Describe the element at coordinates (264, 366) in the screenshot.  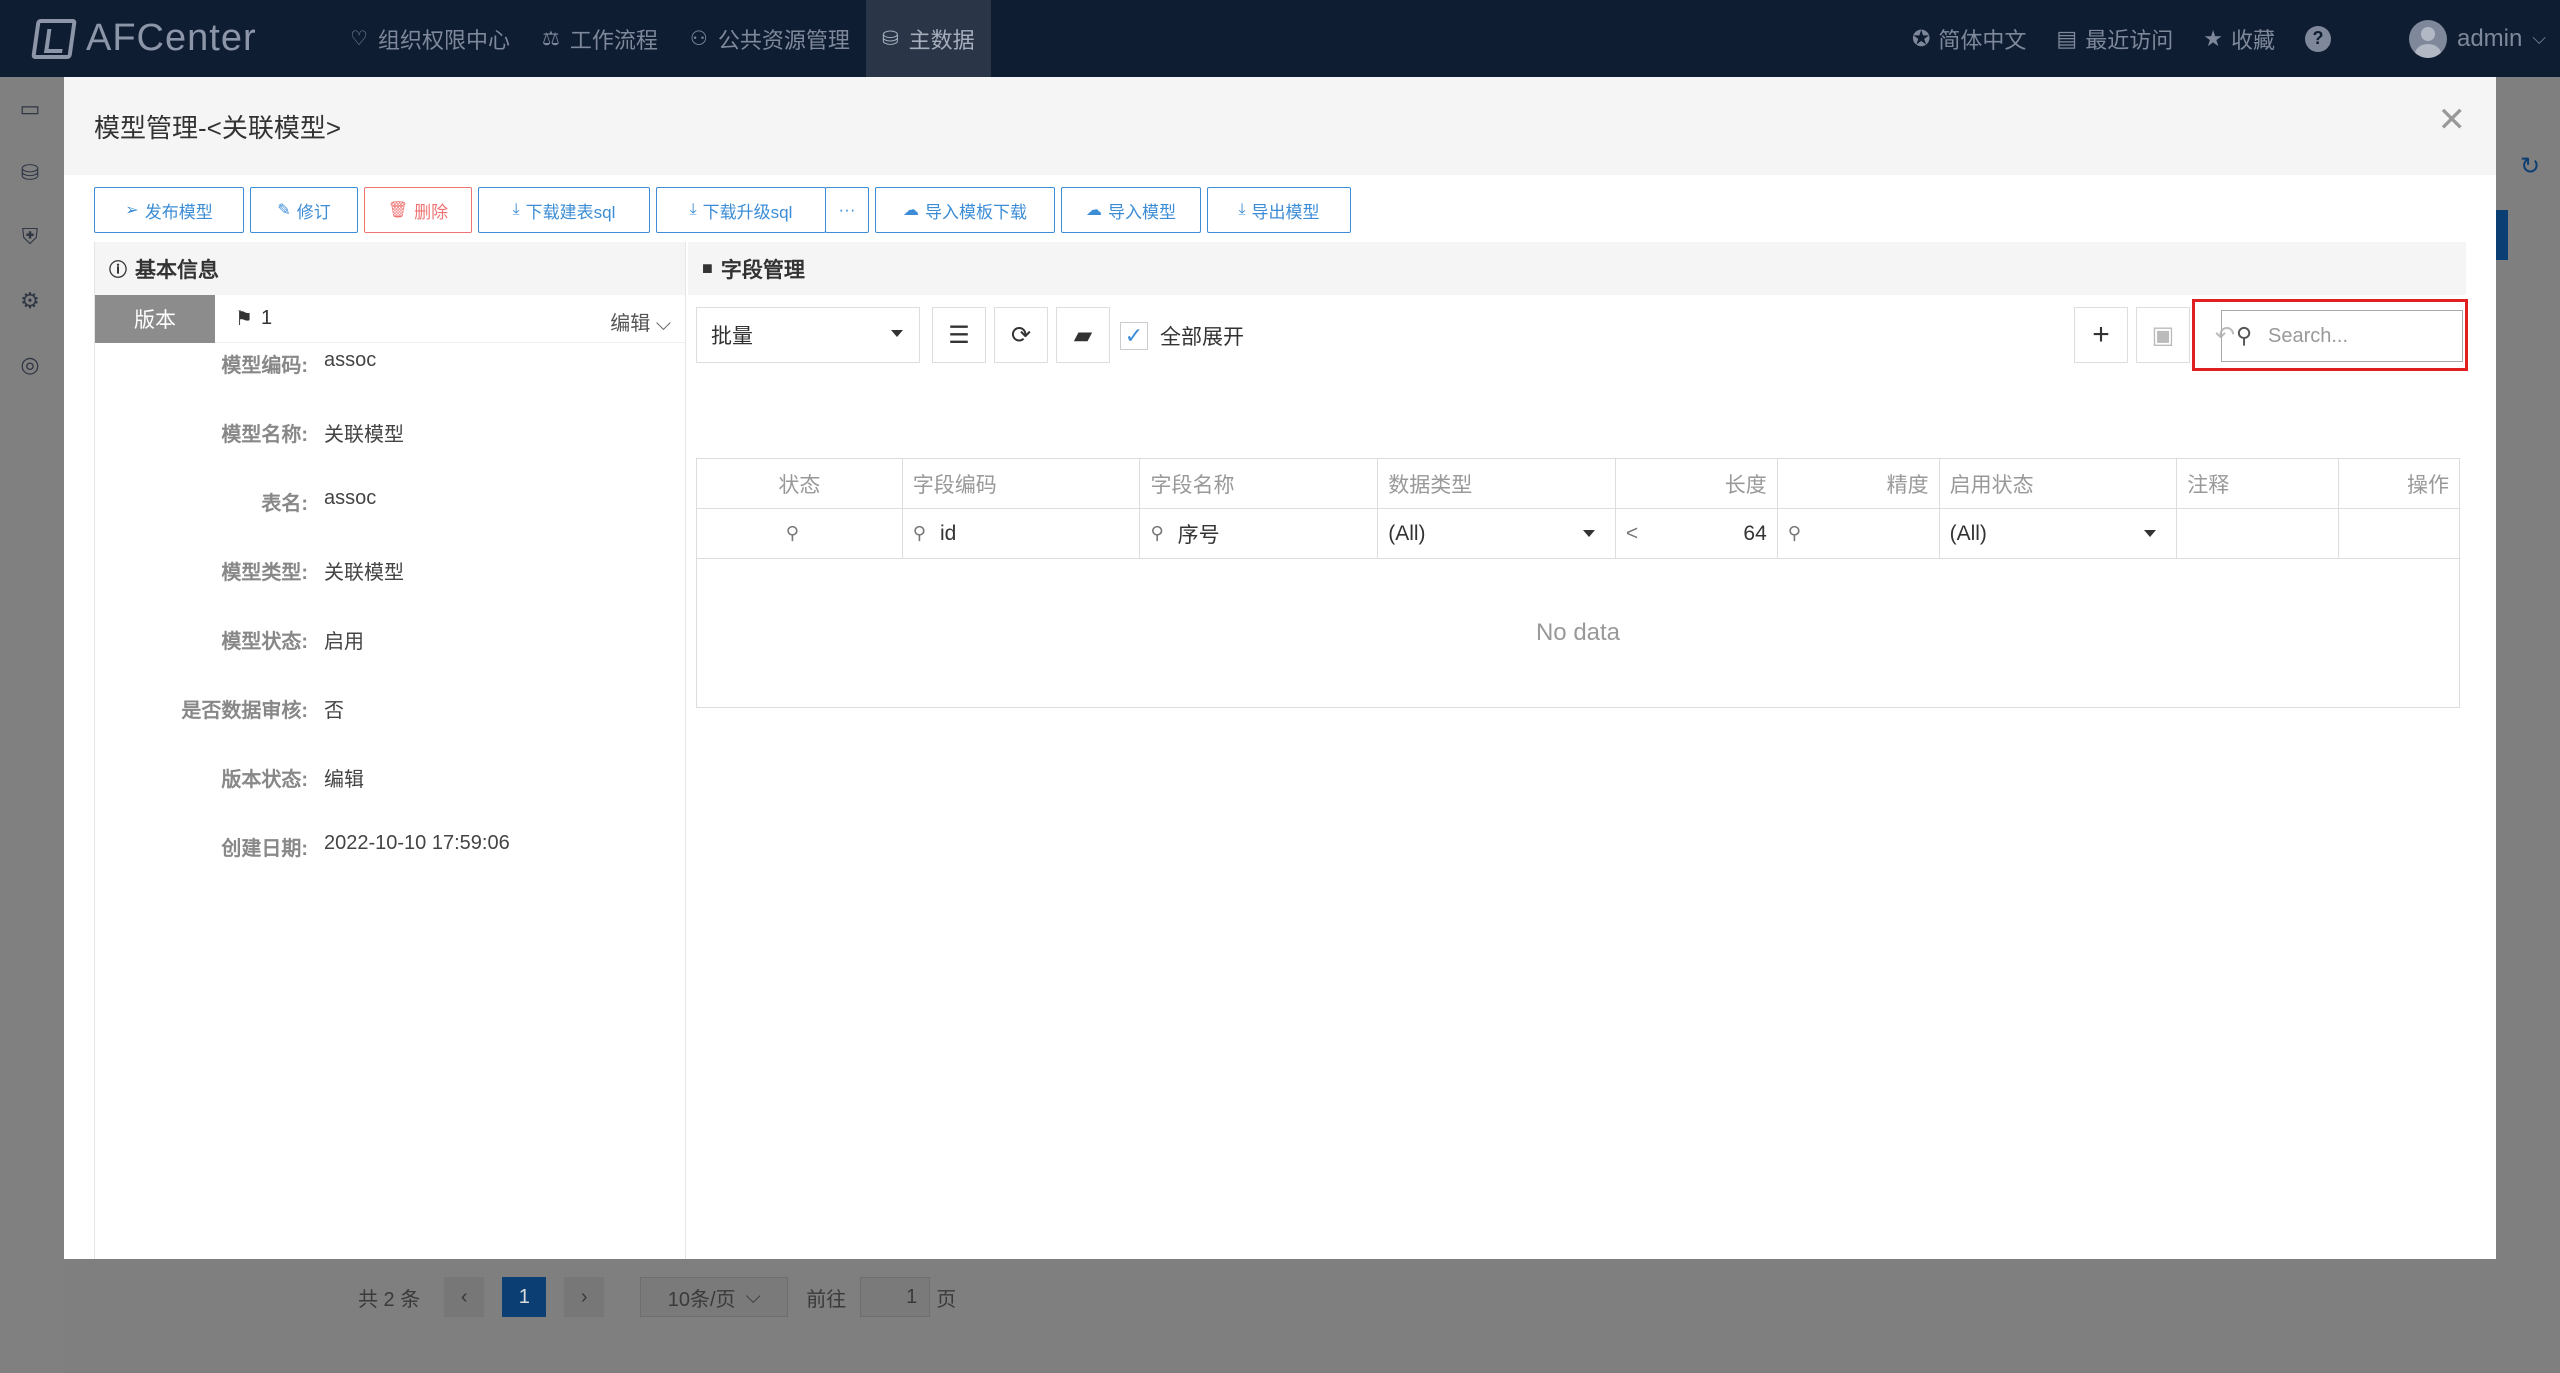
I see `info-label: 模型编码:` at that location.